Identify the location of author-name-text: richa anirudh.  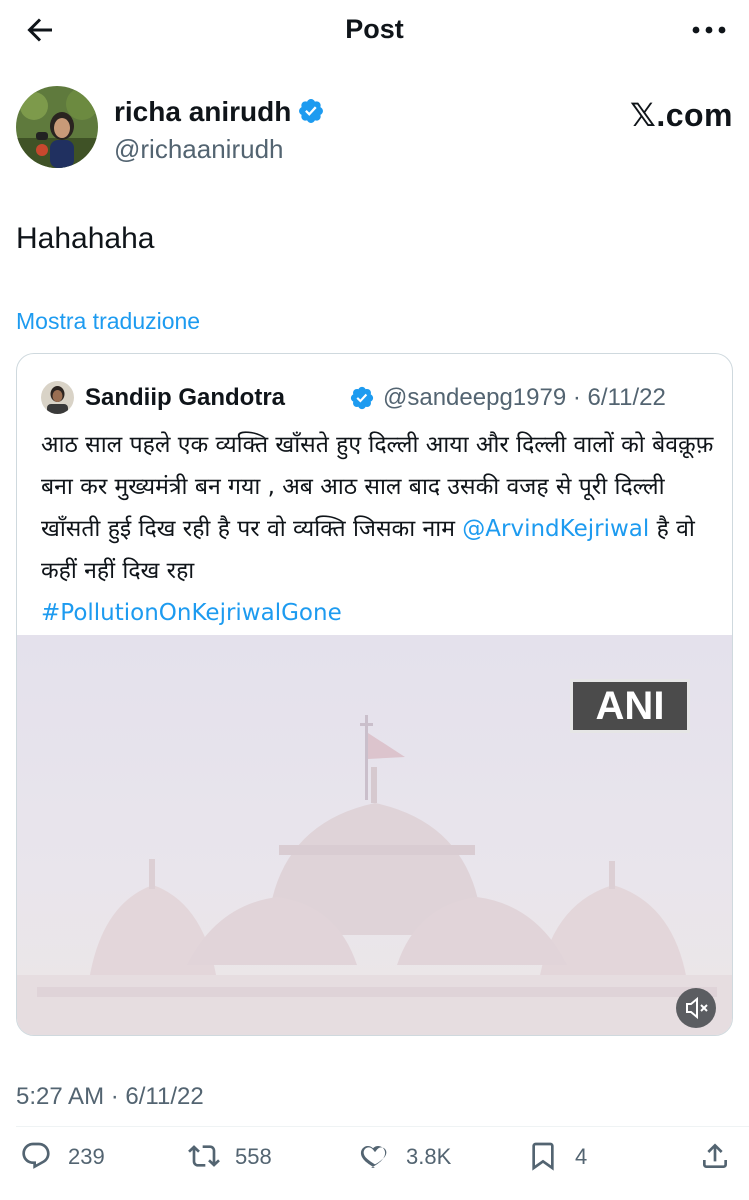
(203, 111).